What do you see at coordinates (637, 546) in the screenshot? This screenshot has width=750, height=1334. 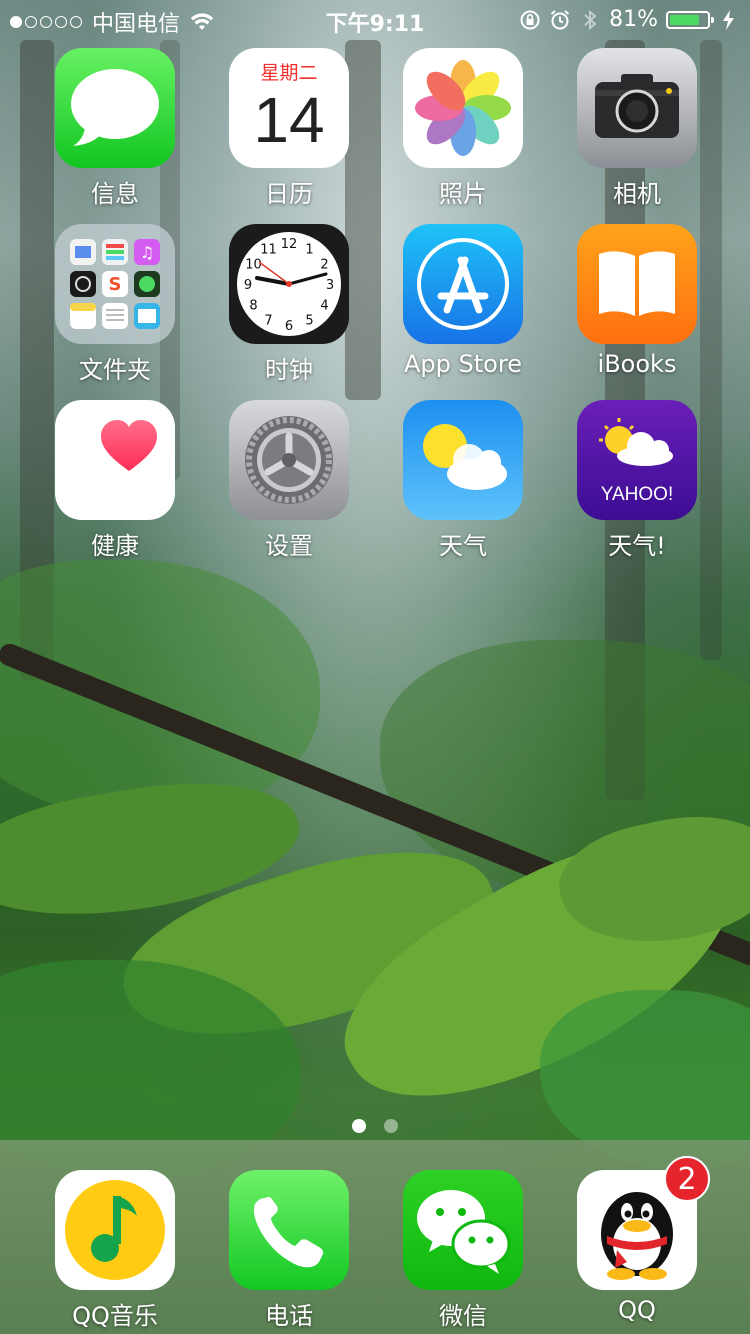 I see `app-label: 天气!` at bounding box center [637, 546].